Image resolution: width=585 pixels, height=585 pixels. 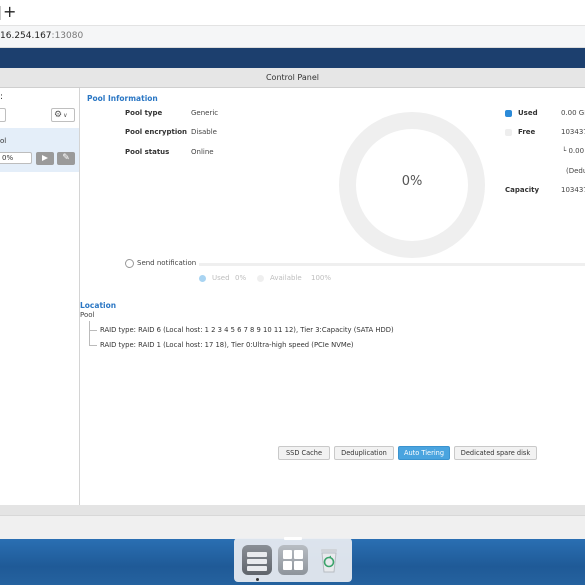 What do you see at coordinates (528, 113) in the screenshot?
I see `used-legend-label: Used` at bounding box center [528, 113].